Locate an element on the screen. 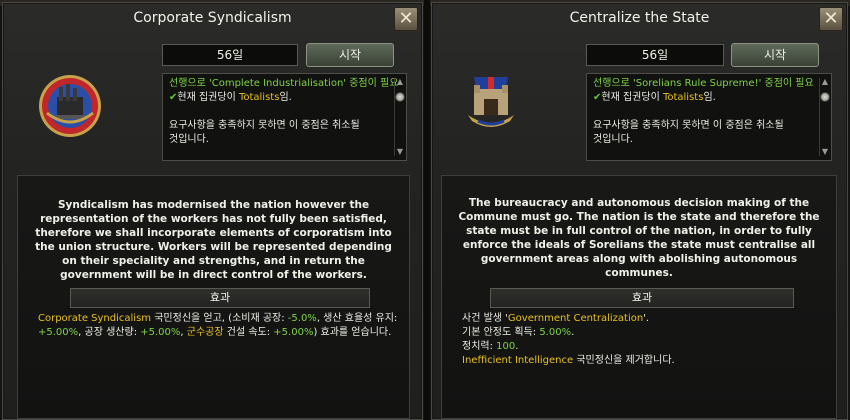 Image resolution: width=850 pixels, height=420 pixels. panel-title: Centralize the State is located at coordinates (639, 18).